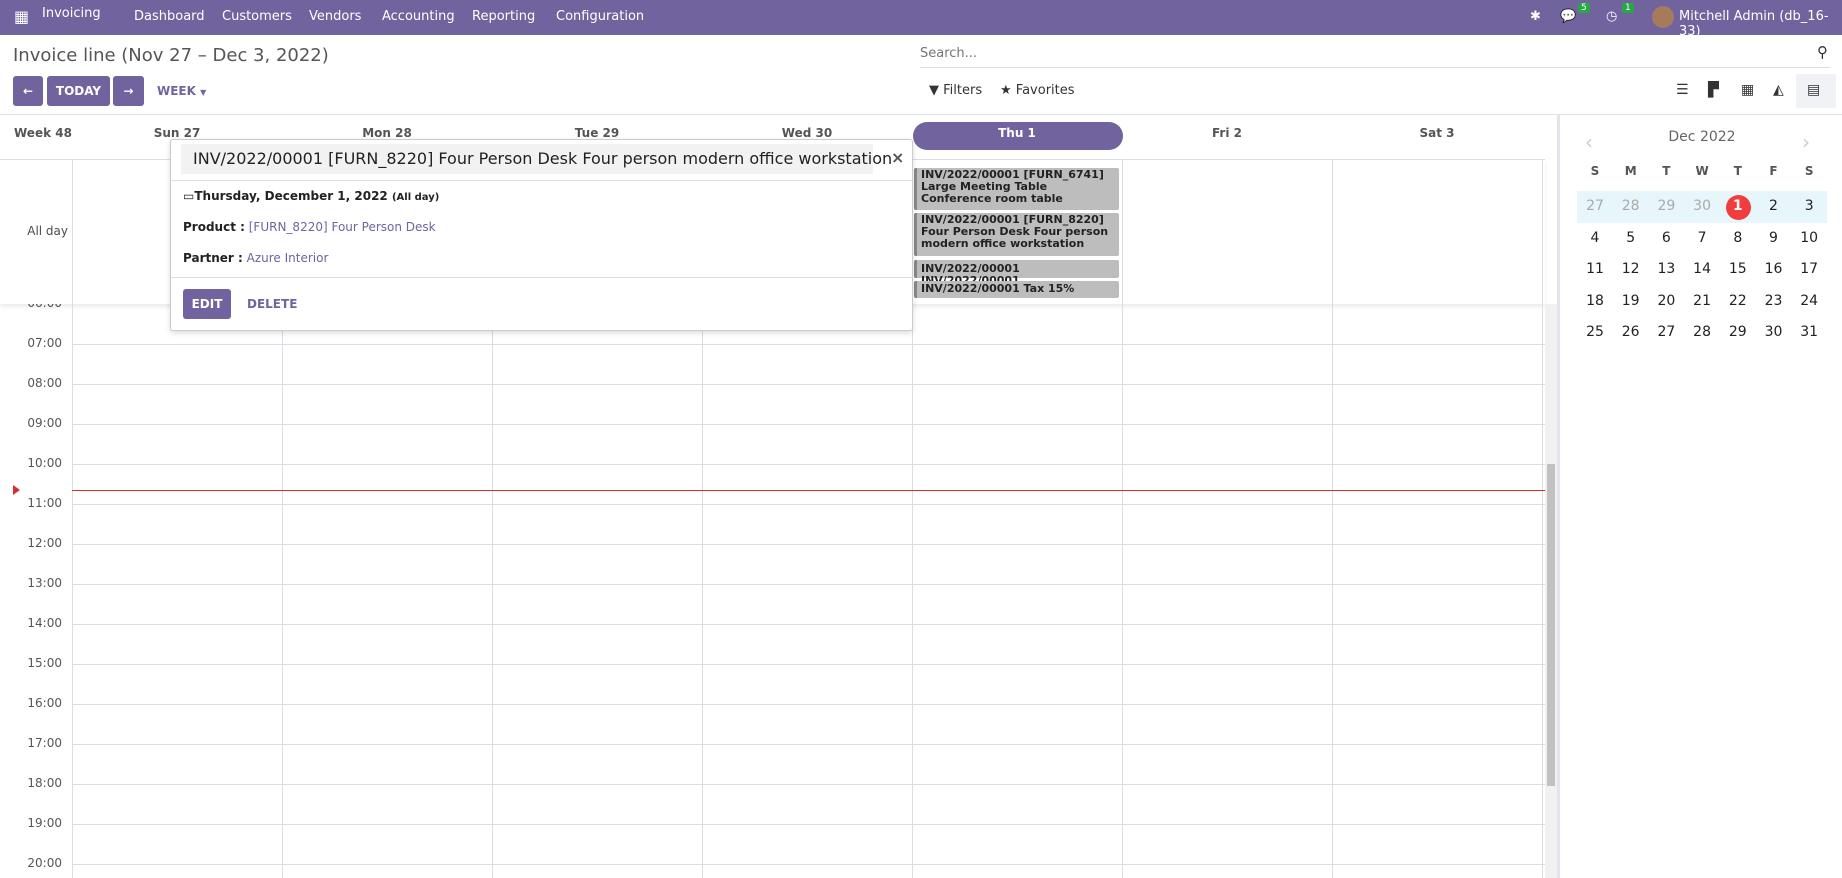  I want to click on hour-label: 07:00, so click(44, 343).